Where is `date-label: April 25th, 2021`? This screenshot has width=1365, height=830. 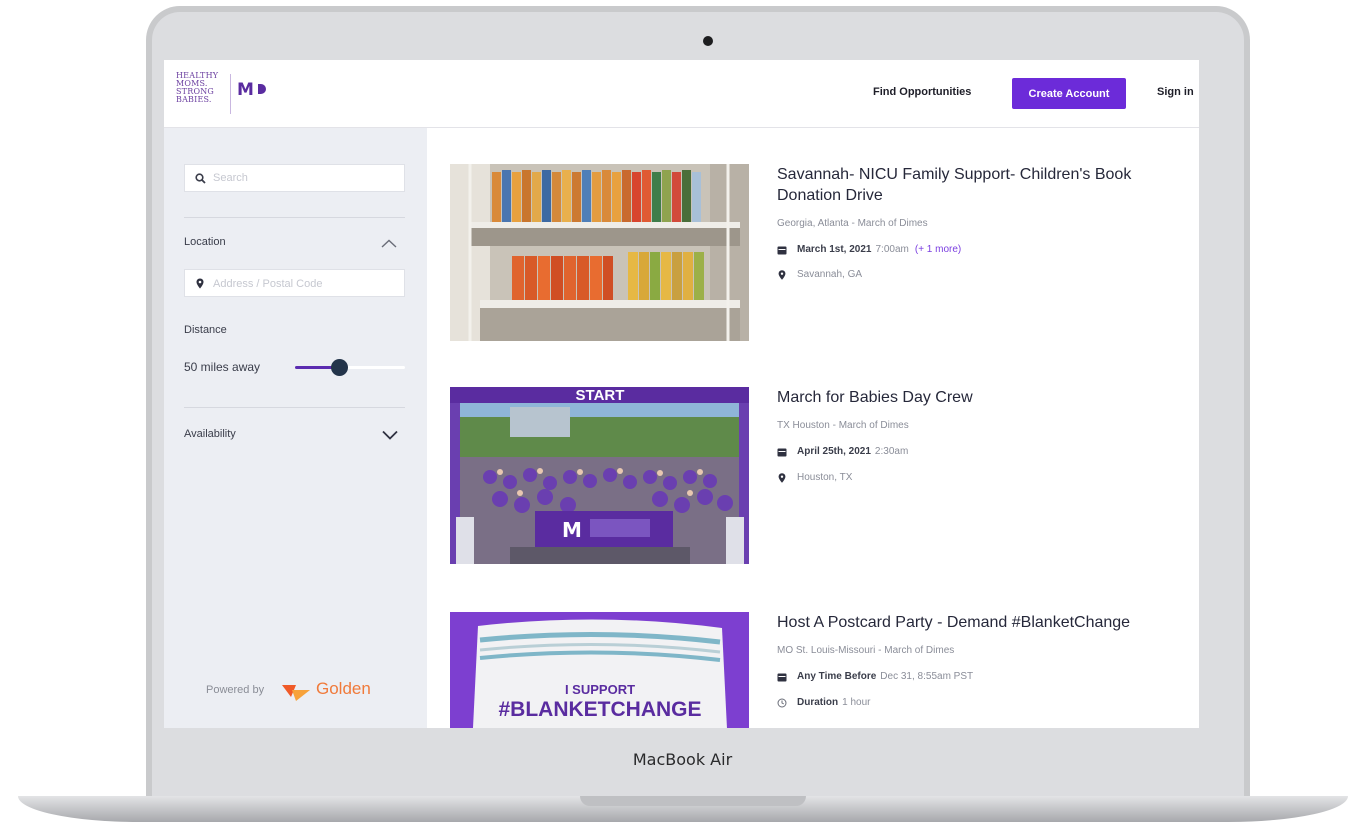
date-label: April 25th, 2021 is located at coordinates (834, 451).